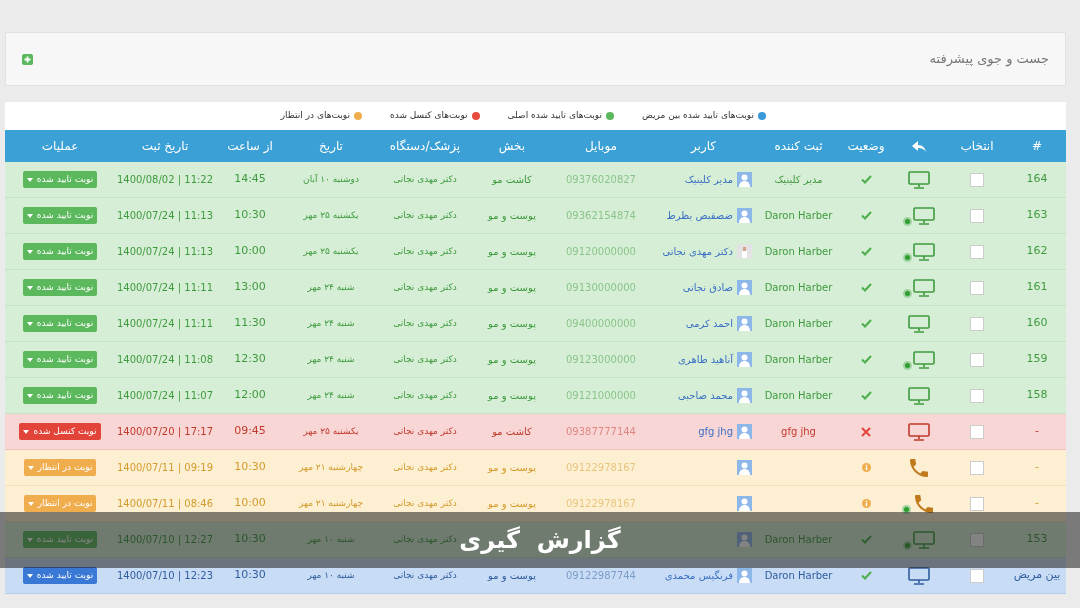  Describe the element at coordinates (601, 146) in the screenshot. I see `column-header: موبایل` at that location.